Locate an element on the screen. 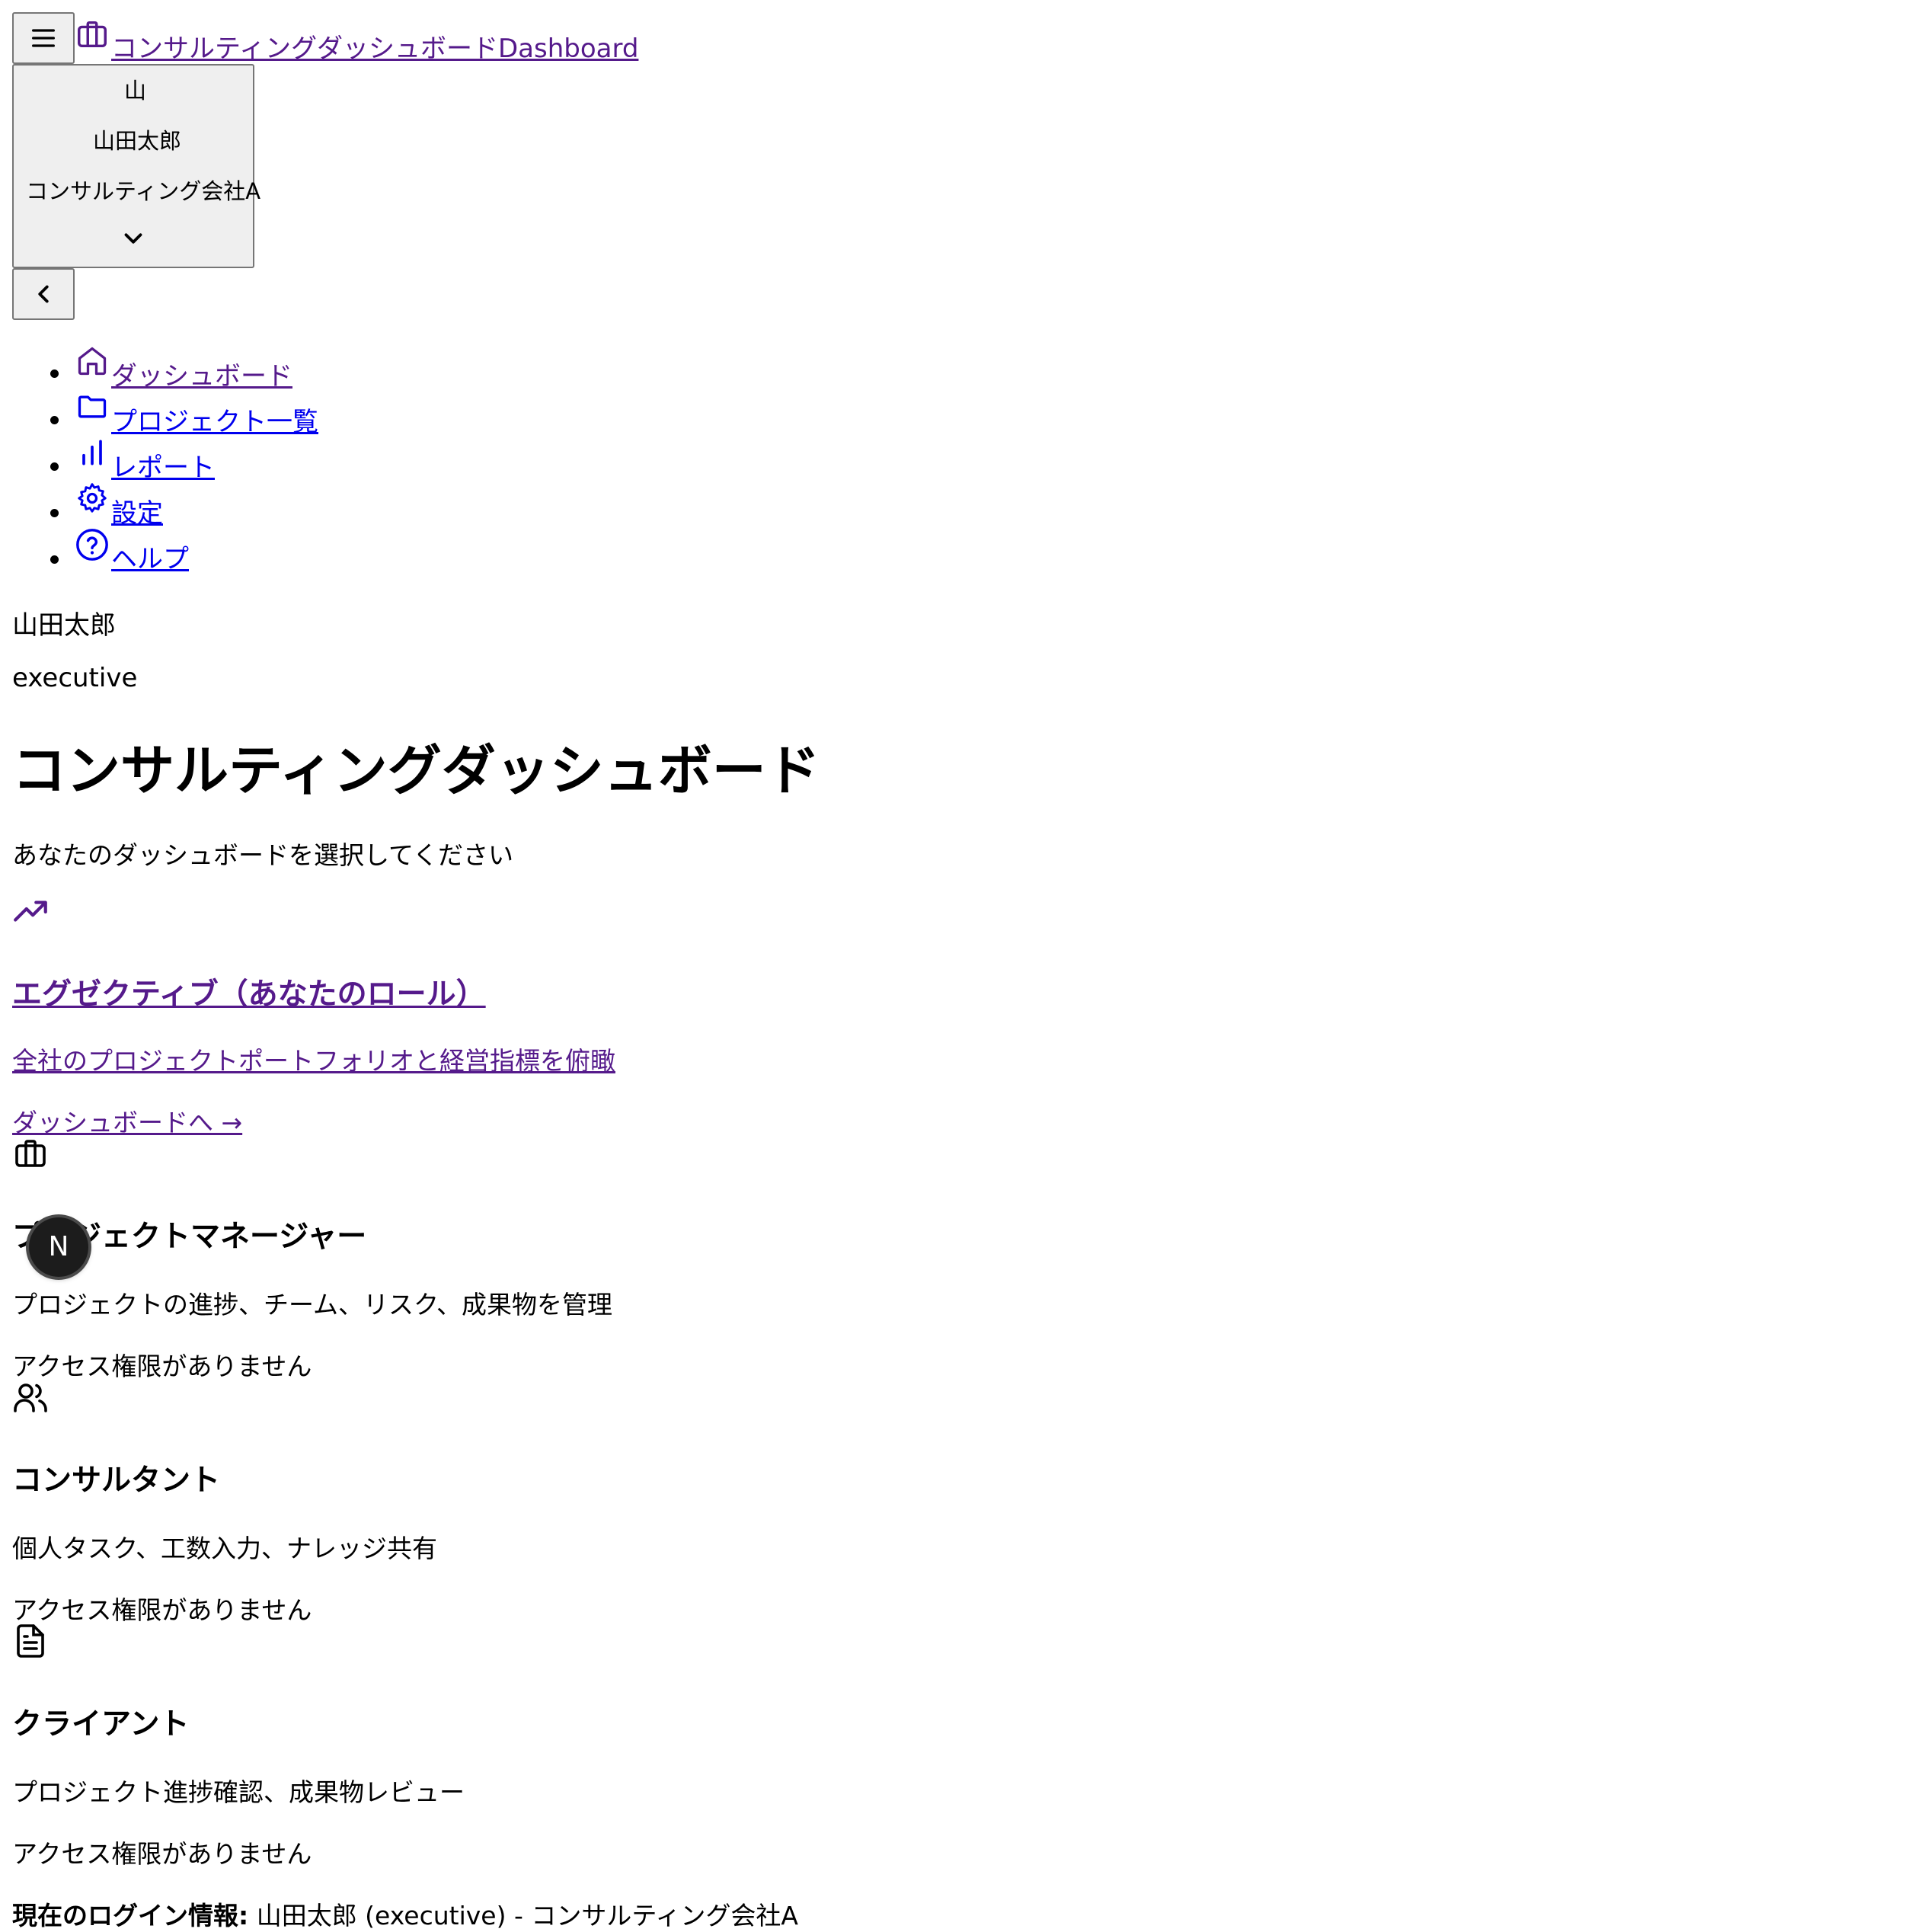 This screenshot has height=1932, width=1927. trending-up-icon is located at coordinates (30, 911).